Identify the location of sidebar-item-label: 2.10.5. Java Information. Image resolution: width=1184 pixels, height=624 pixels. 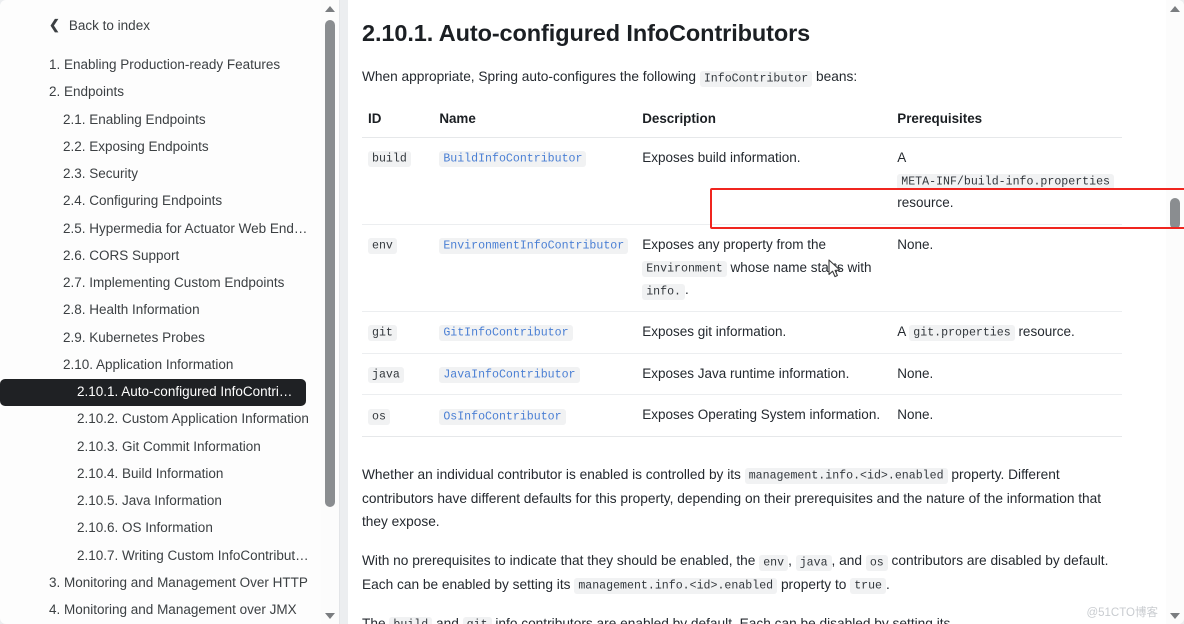
(149, 501).